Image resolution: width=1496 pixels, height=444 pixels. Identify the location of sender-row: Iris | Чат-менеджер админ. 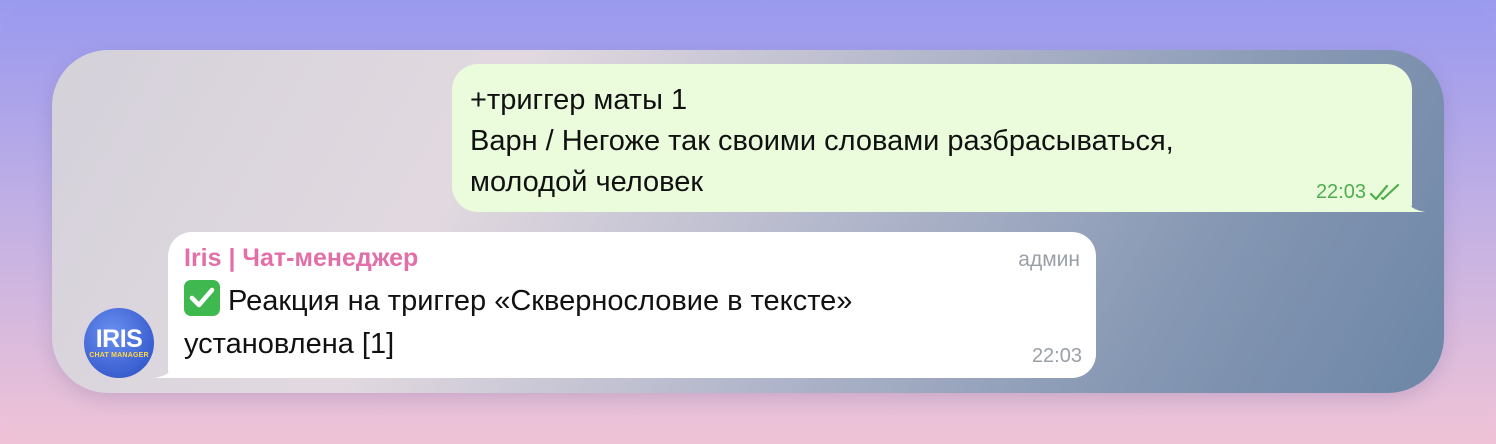
(632, 260).